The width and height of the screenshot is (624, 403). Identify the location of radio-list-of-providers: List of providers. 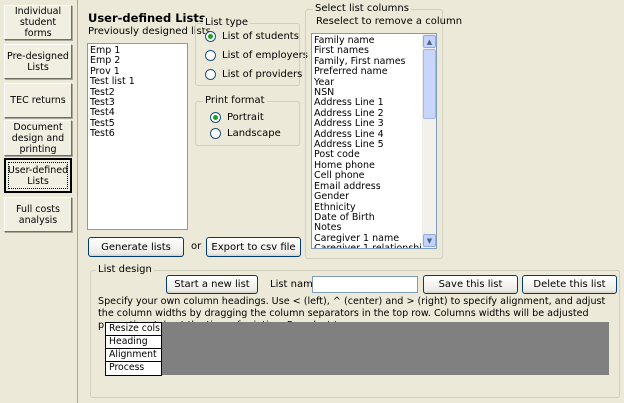
(253, 74).